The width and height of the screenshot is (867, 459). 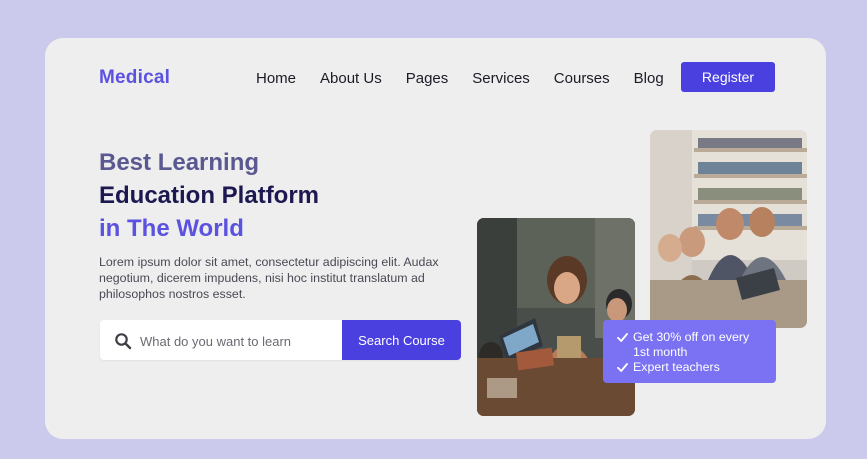 What do you see at coordinates (556, 317) in the screenshot?
I see `students-laptop-photo` at bounding box center [556, 317].